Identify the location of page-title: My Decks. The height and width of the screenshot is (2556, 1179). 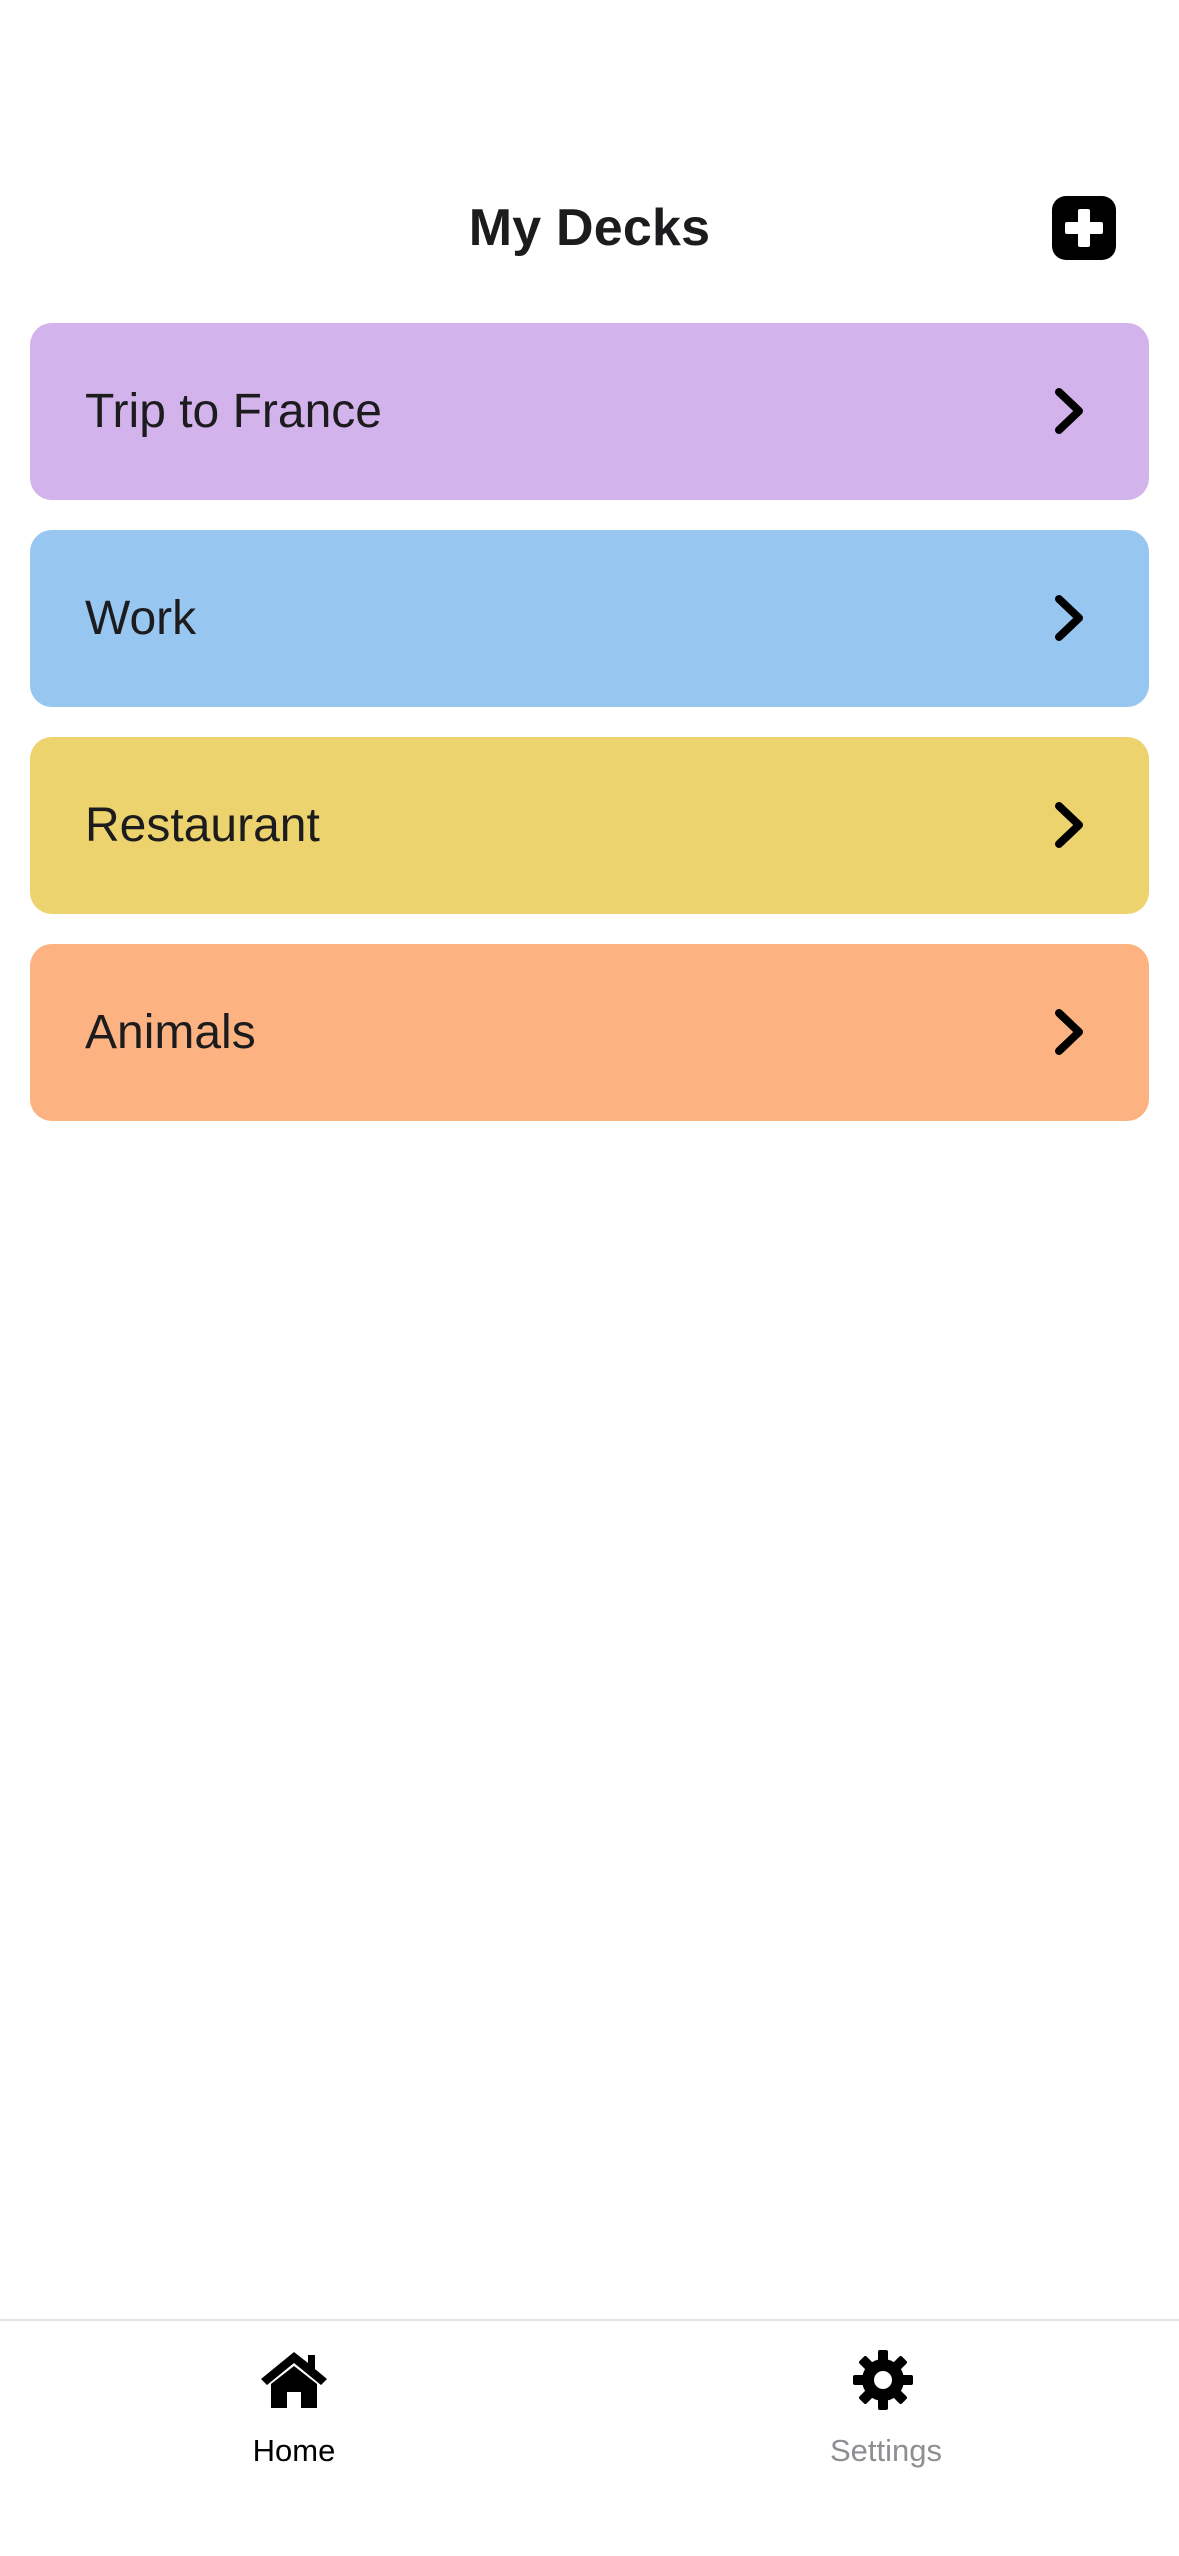
(589, 228).